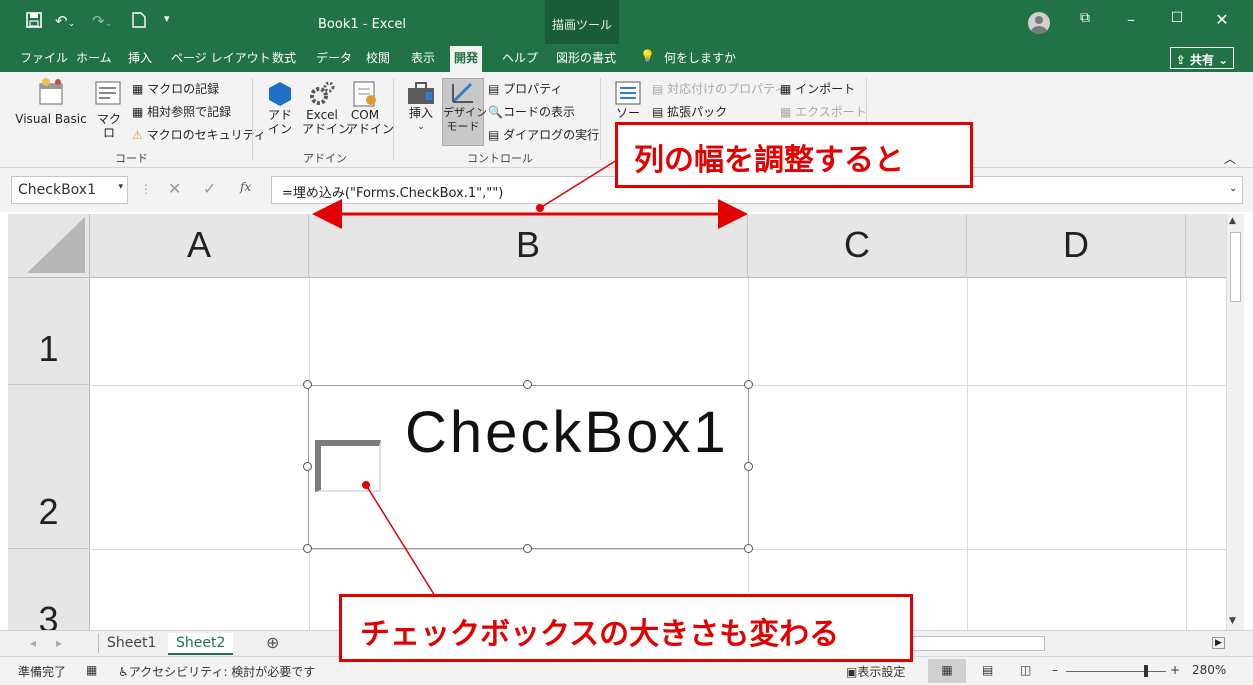 The image size is (1253, 685). Describe the element at coordinates (378, 60) in the screenshot. I see `tab-review: 校閲` at that location.